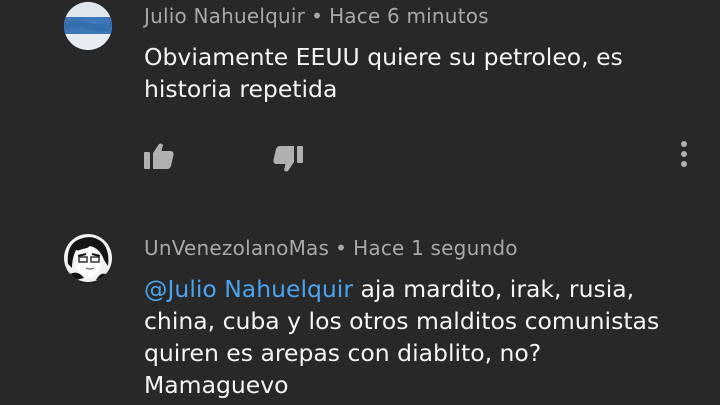  What do you see at coordinates (224, 16) in the screenshot?
I see `author-name: Julio Nahuelquir` at bounding box center [224, 16].